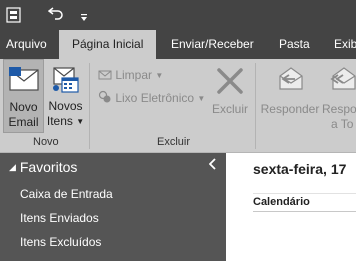 This screenshot has height=261, width=356. What do you see at coordinates (290, 109) in the screenshot?
I see `reply-label: Responder` at bounding box center [290, 109].